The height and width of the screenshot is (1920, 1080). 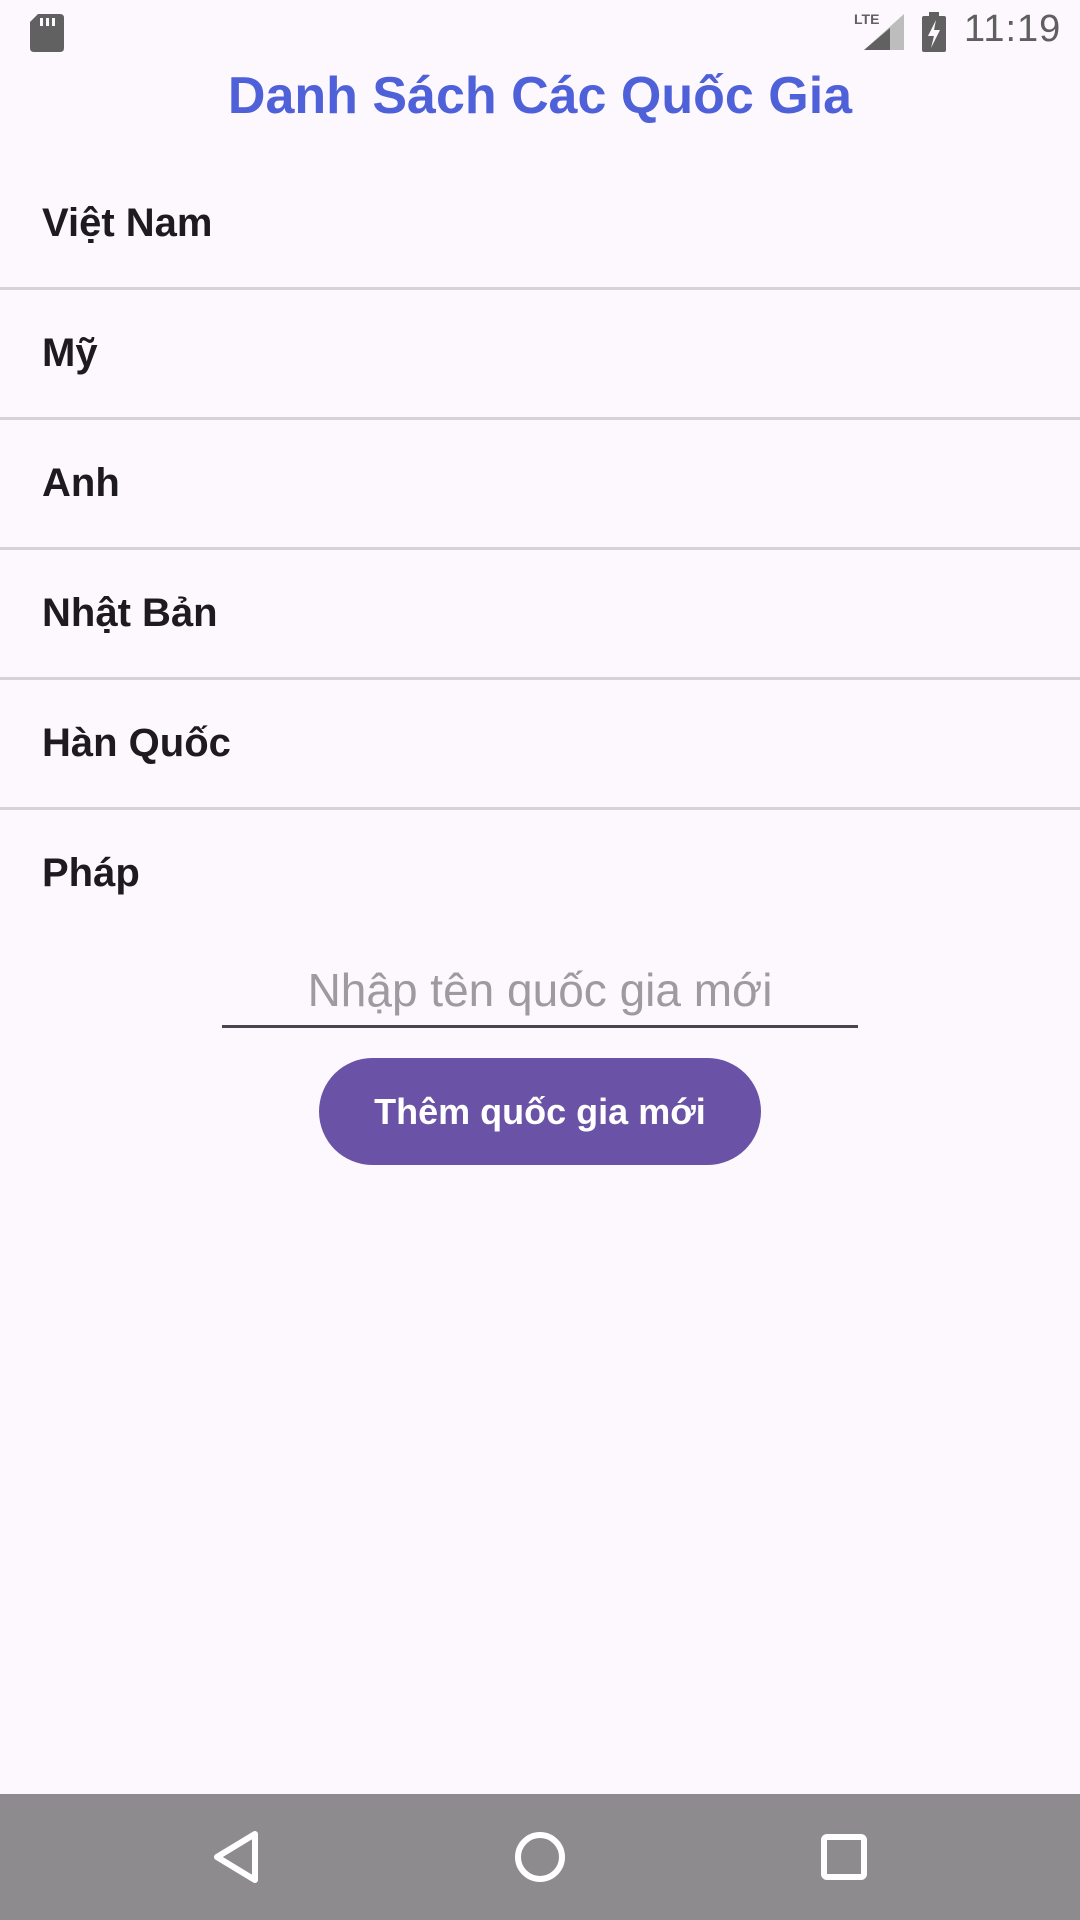 What do you see at coordinates (540, 32) in the screenshot?
I see `status-bar: LTE 11:19` at bounding box center [540, 32].